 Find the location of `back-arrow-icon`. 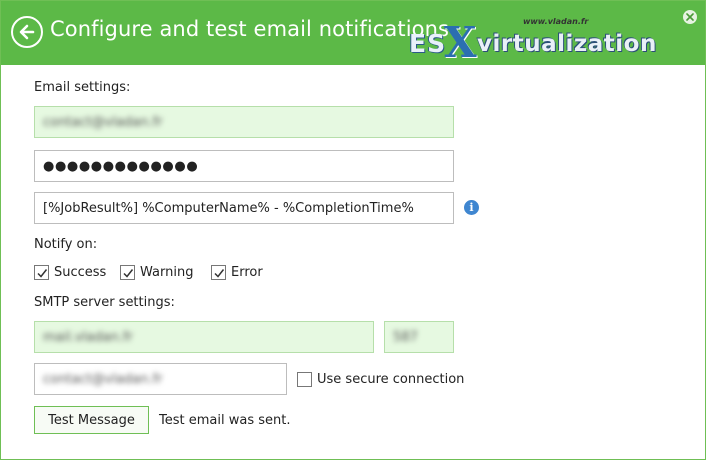

back-arrow-icon is located at coordinates (27, 32).